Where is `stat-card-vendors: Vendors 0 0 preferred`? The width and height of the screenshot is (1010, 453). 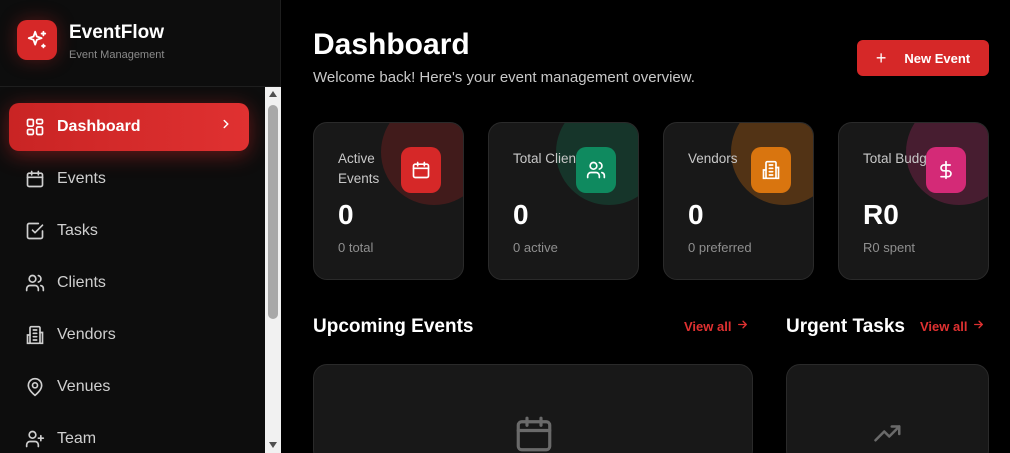
stat-card-vendors: Vendors 0 0 preferred is located at coordinates (738, 201).